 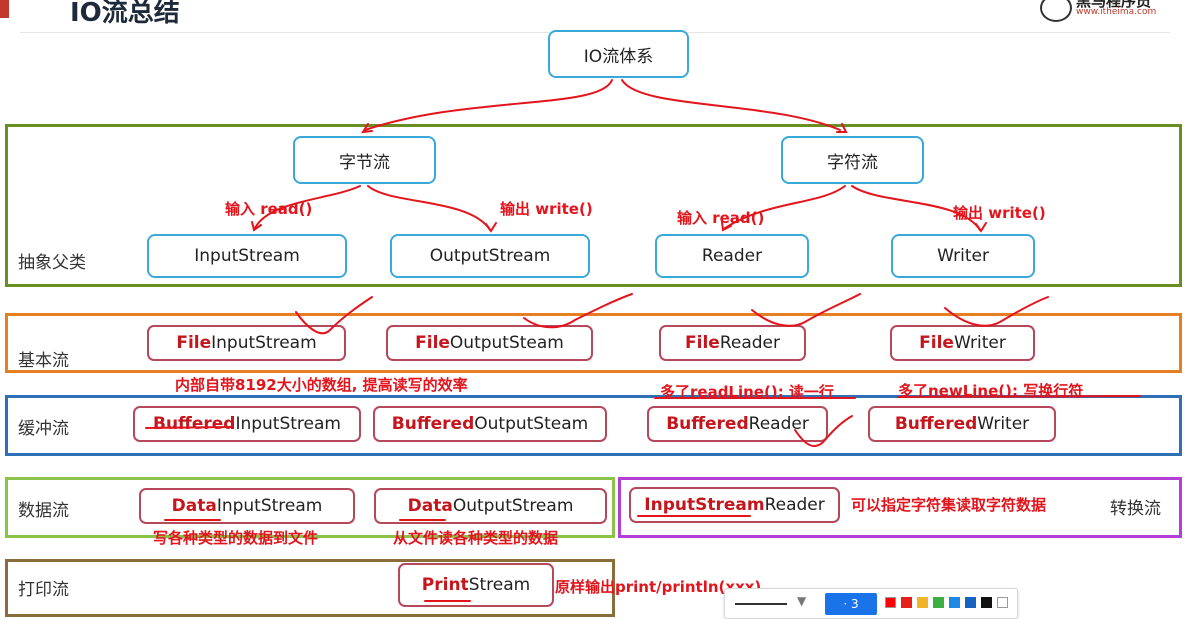 What do you see at coordinates (986, 602) in the screenshot?
I see `color-swatch-black` at bounding box center [986, 602].